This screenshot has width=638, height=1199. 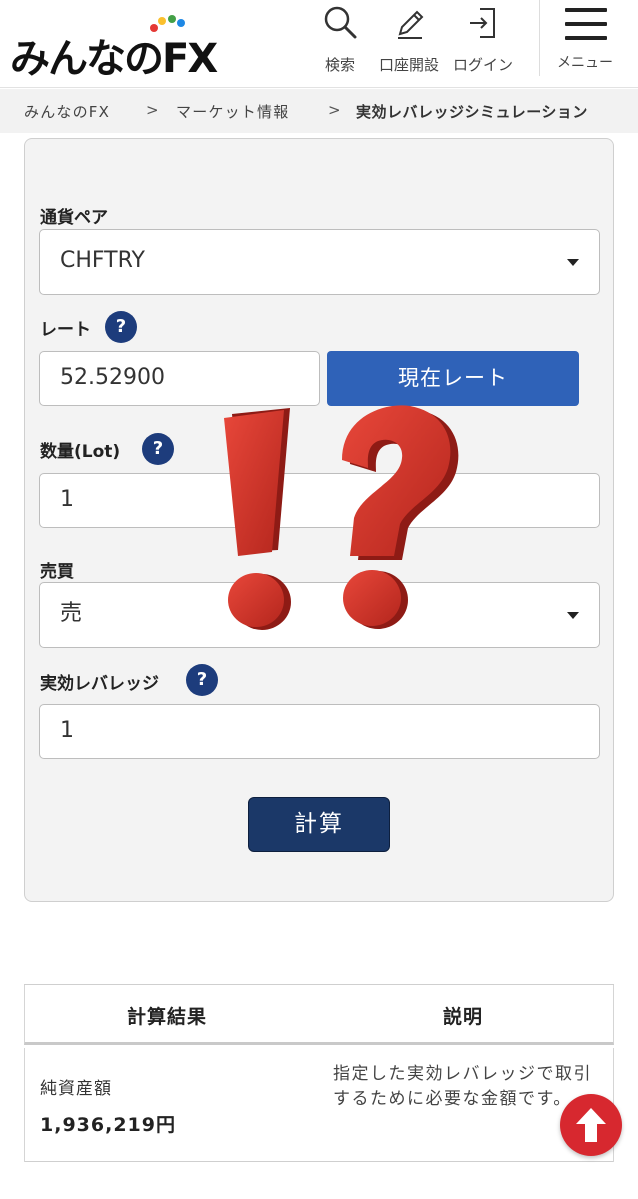 I want to click on pencil-icon, so click(x=411, y=24).